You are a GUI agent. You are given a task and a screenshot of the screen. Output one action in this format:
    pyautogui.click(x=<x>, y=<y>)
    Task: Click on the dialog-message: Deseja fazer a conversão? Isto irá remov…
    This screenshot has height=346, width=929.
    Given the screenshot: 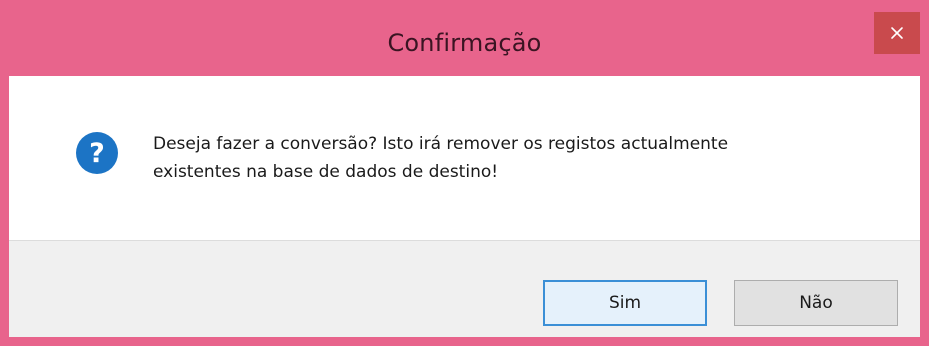 What is the action you would take?
    pyautogui.click(x=441, y=158)
    